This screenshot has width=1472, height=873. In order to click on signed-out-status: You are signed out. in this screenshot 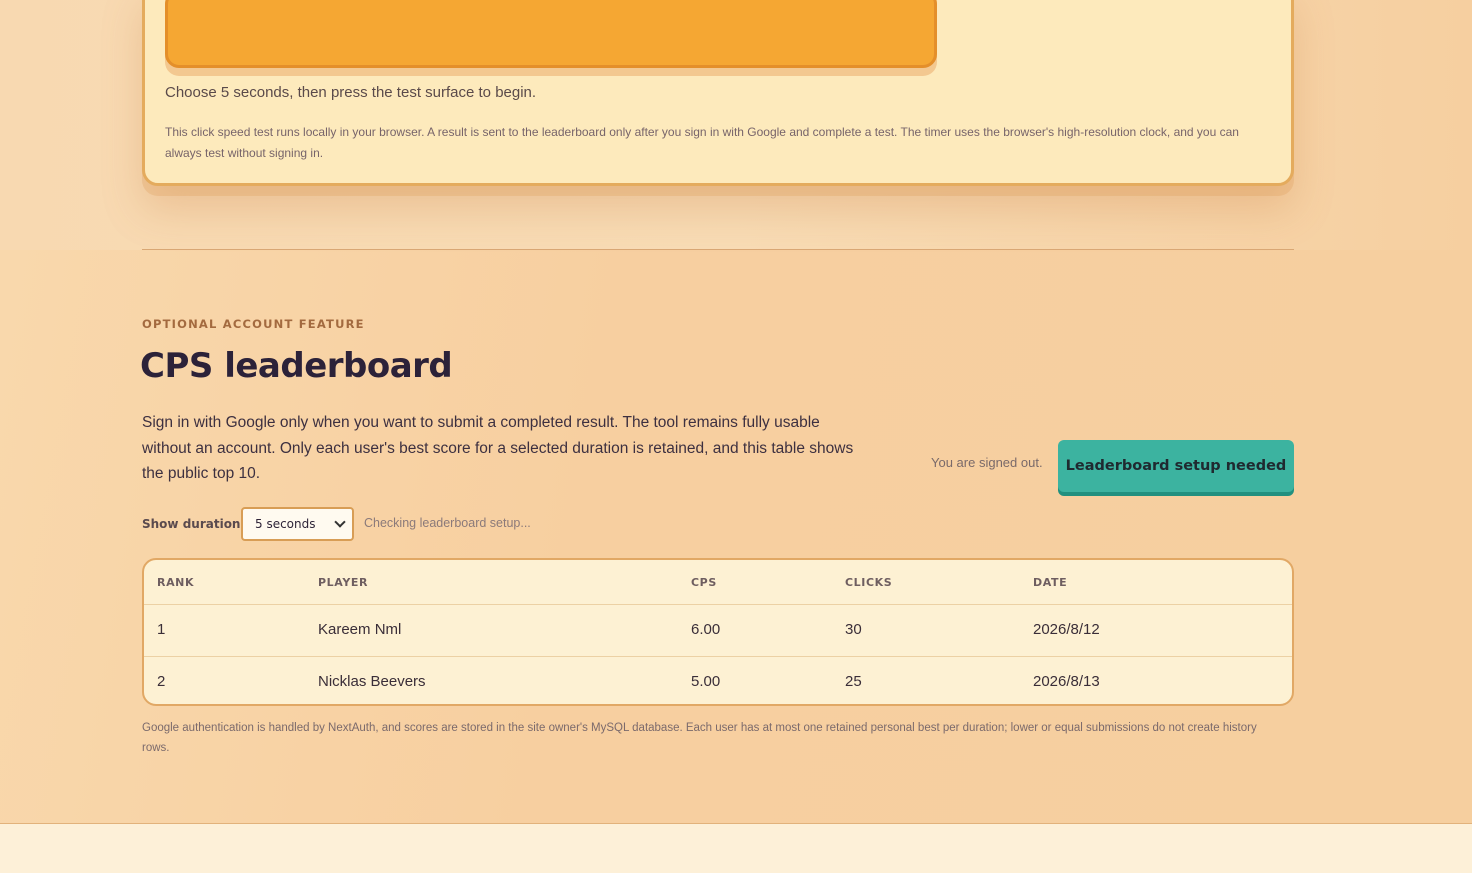, I will do `click(987, 462)`.